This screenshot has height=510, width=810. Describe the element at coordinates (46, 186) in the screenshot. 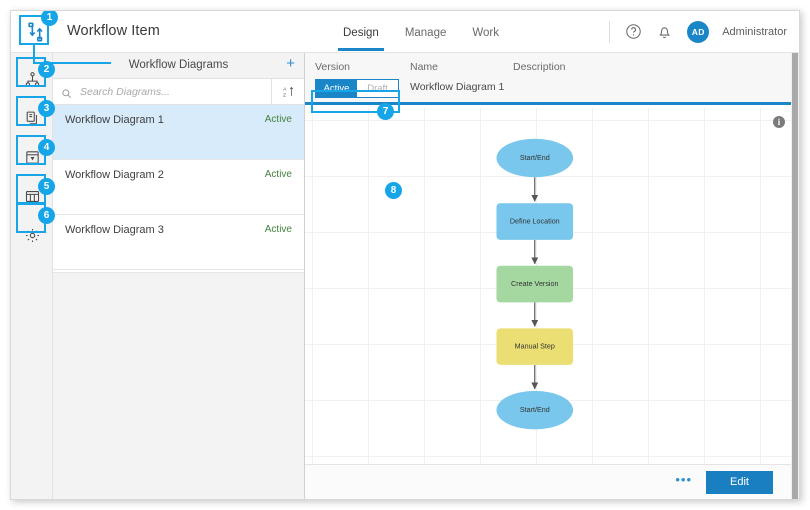

I see `callout-badge-5: 5` at that location.